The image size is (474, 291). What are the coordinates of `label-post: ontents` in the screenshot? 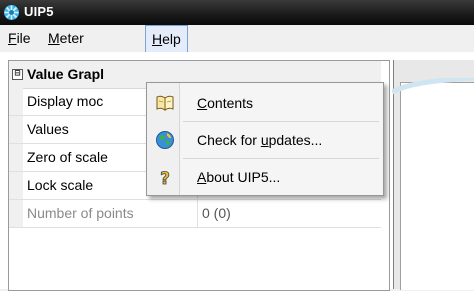 It's located at (230, 103).